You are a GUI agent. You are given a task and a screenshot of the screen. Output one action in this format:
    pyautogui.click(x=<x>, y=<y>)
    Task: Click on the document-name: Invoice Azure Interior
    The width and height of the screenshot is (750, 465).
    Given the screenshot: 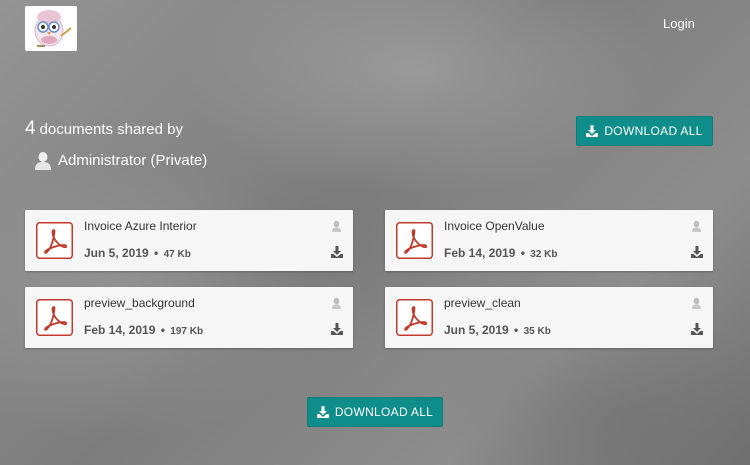 What is the action you would take?
    pyautogui.click(x=140, y=226)
    